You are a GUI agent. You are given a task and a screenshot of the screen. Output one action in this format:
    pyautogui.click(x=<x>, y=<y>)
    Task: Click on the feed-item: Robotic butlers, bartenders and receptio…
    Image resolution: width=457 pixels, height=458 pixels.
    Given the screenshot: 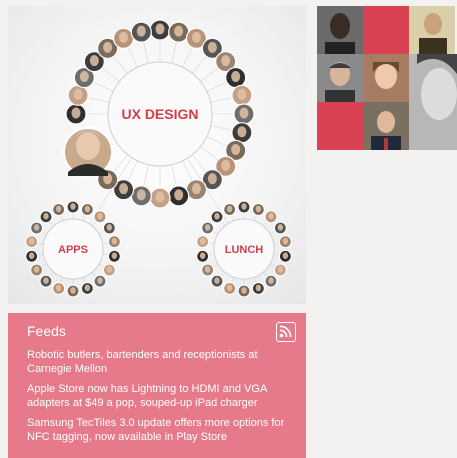 What is the action you would take?
    pyautogui.click(x=164, y=362)
    